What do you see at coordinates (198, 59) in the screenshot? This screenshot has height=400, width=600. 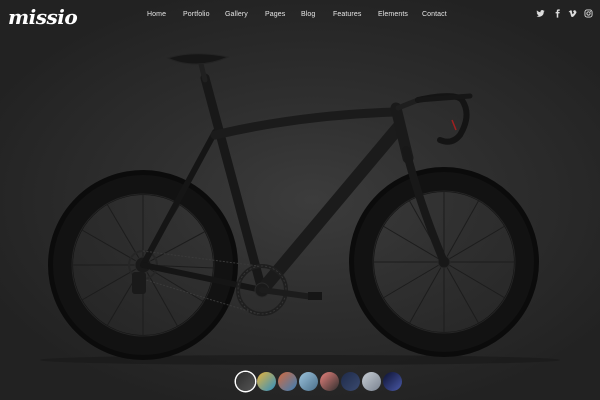 I see `saddle` at bounding box center [198, 59].